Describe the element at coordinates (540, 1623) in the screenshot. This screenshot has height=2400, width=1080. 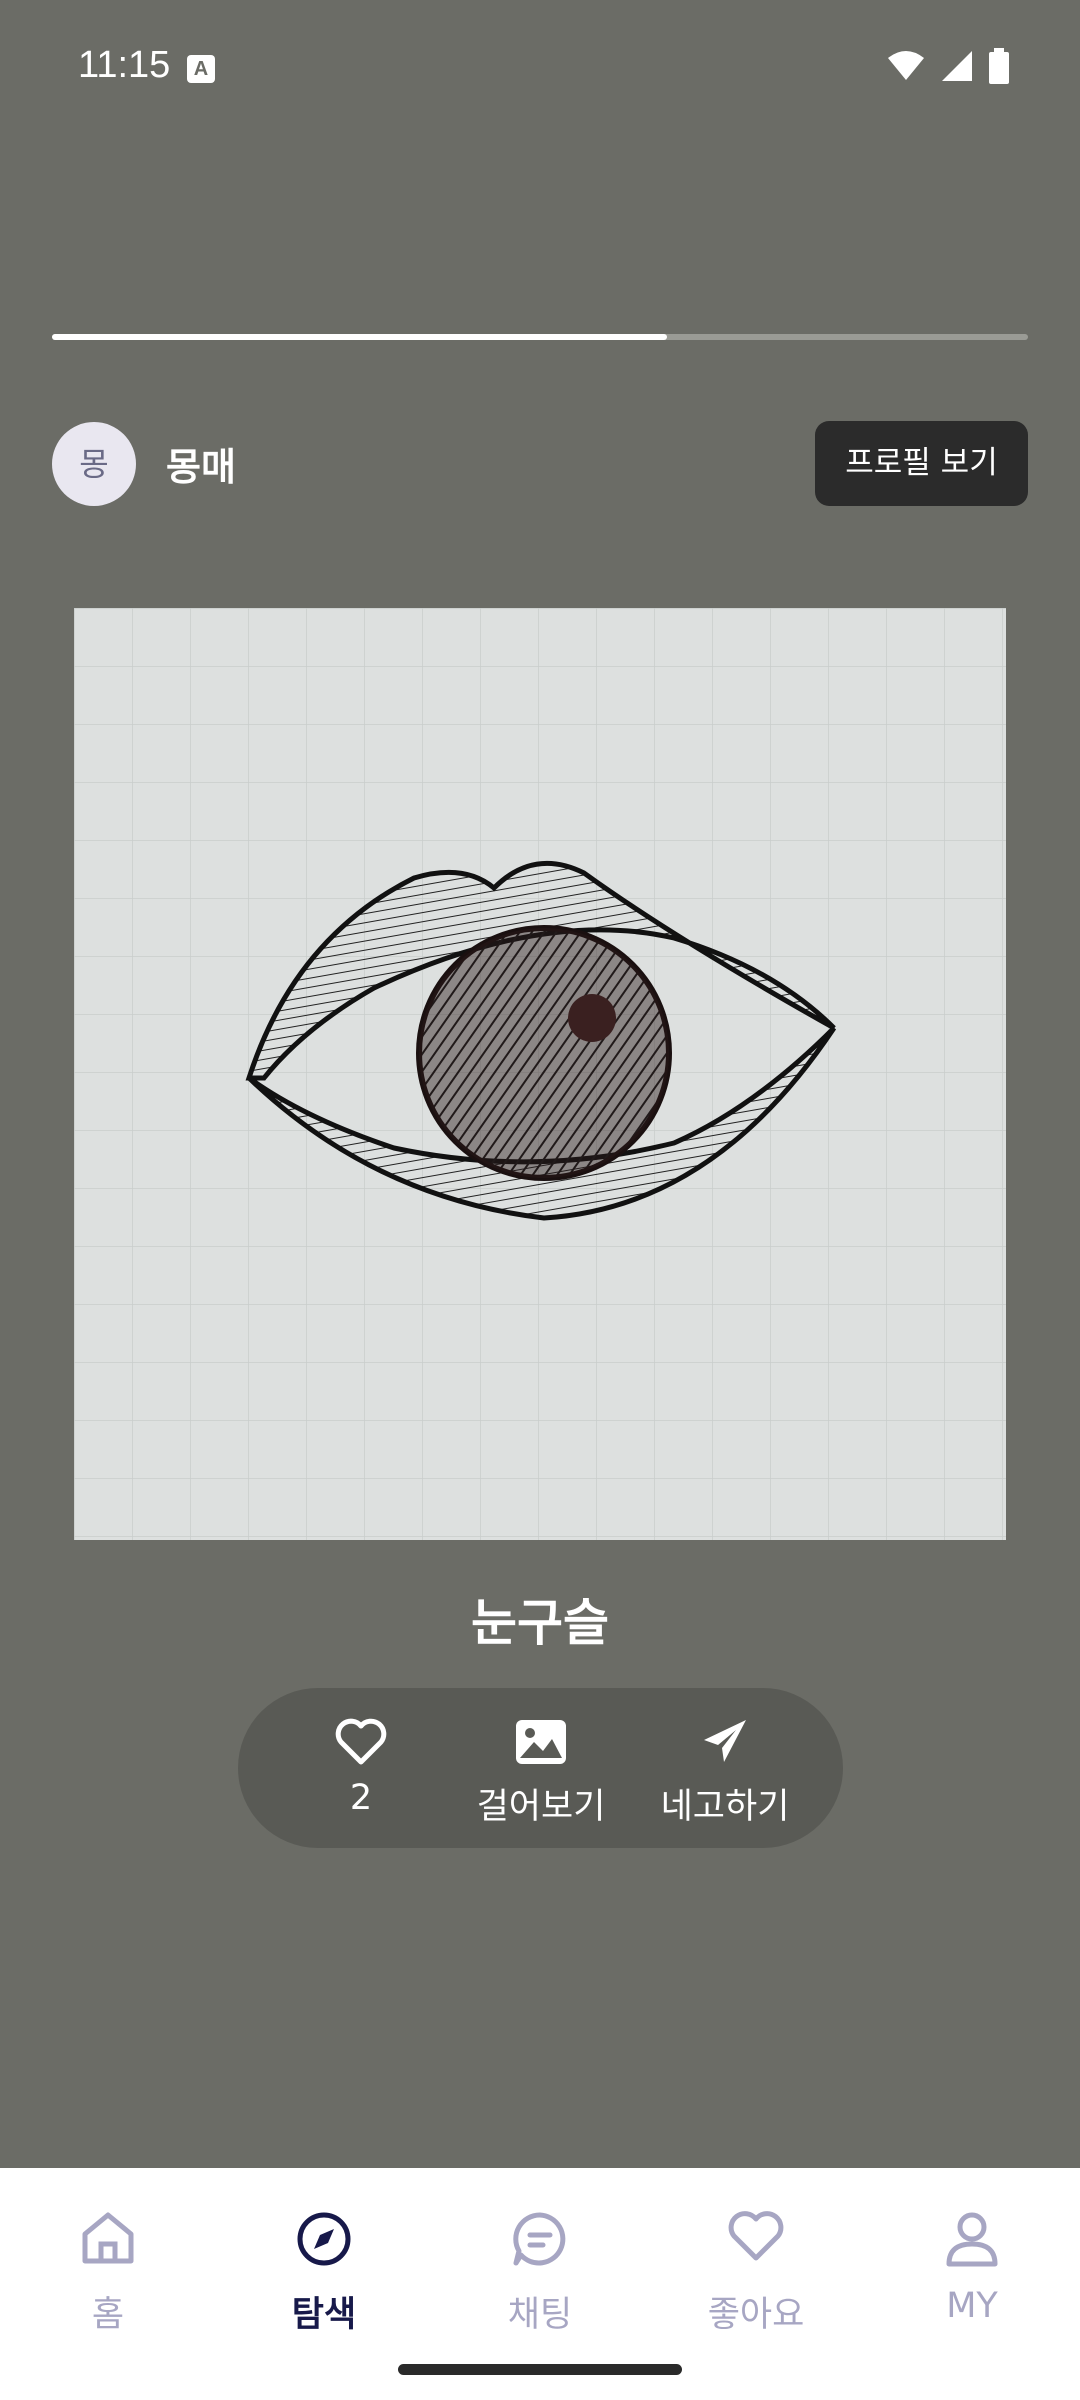
I see `artwork-title: 눈구슬` at that location.